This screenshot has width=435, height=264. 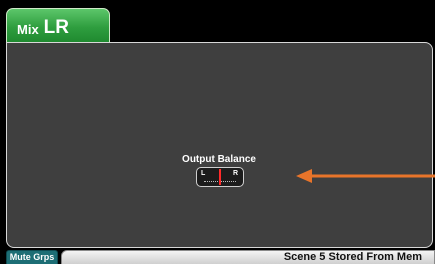 I want to click on output-balance-title: Output Balance, so click(x=219, y=159).